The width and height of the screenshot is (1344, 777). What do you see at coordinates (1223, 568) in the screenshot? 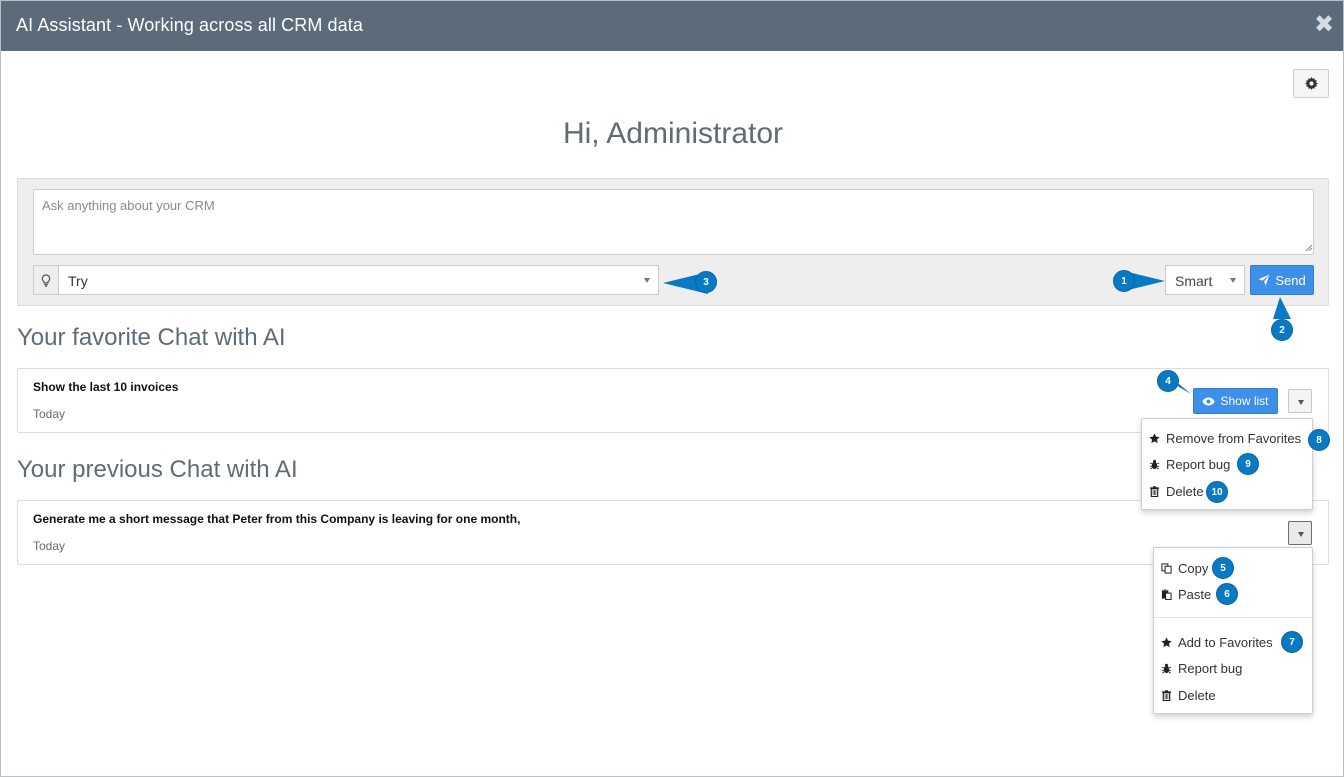
I see `callout-badge: 5` at bounding box center [1223, 568].